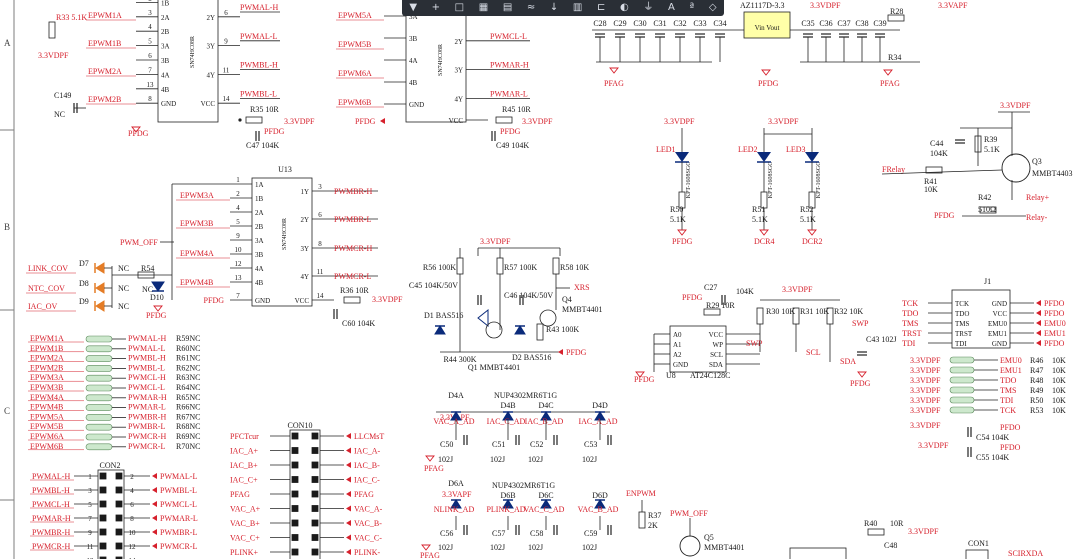 This screenshot has width=1080, height=559. Describe the element at coordinates (1008, 380) in the screenshot. I see `net-label: TDO` at that location.